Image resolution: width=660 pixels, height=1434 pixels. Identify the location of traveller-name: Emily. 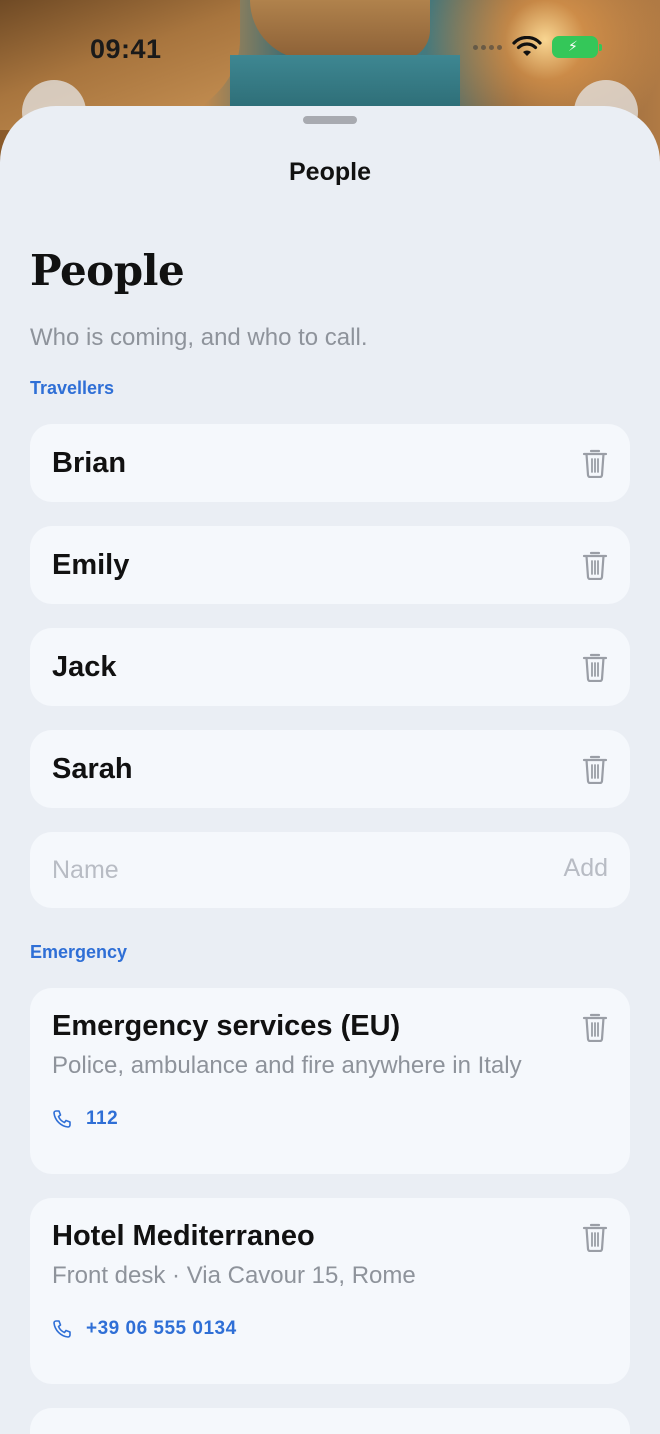
(91, 565).